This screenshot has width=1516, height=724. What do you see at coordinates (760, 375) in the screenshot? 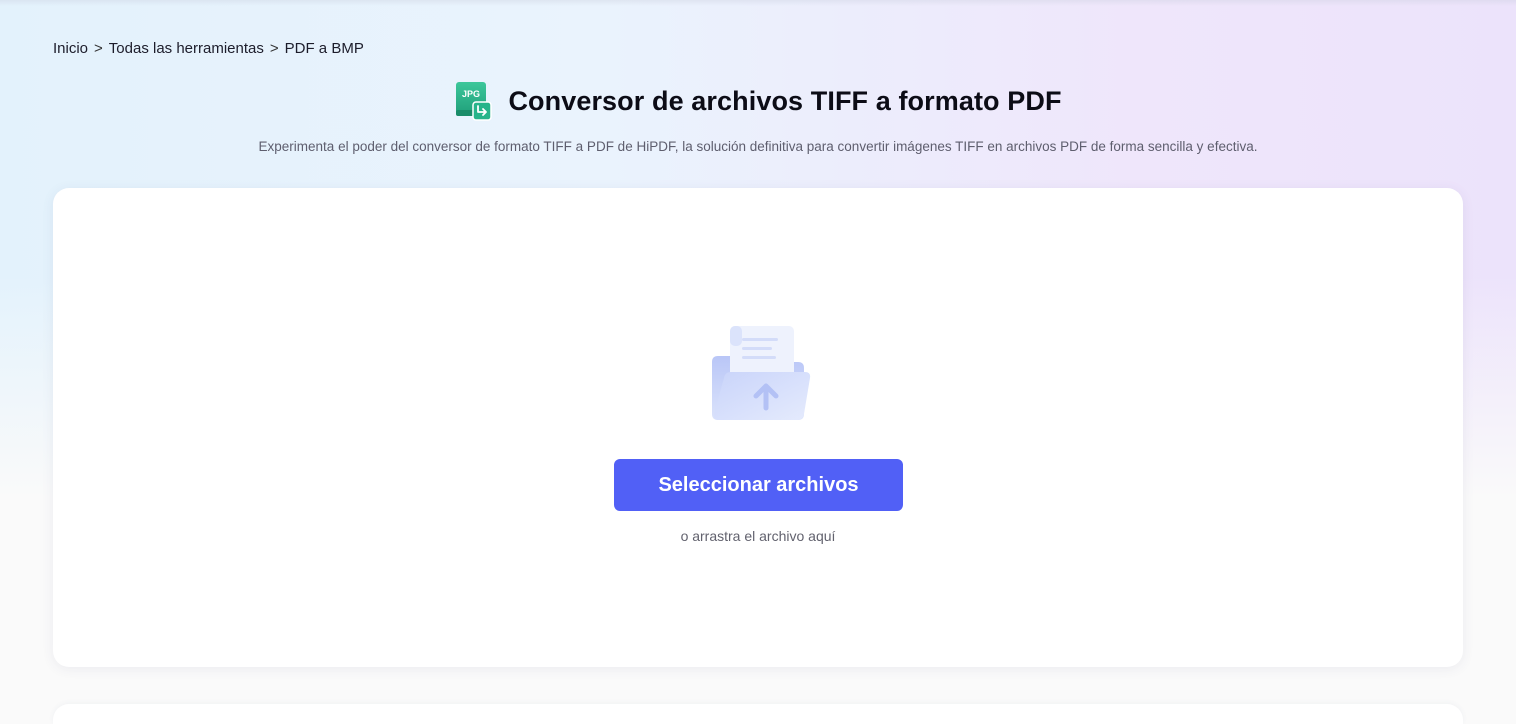
I see `folder-upload-icon` at bounding box center [760, 375].